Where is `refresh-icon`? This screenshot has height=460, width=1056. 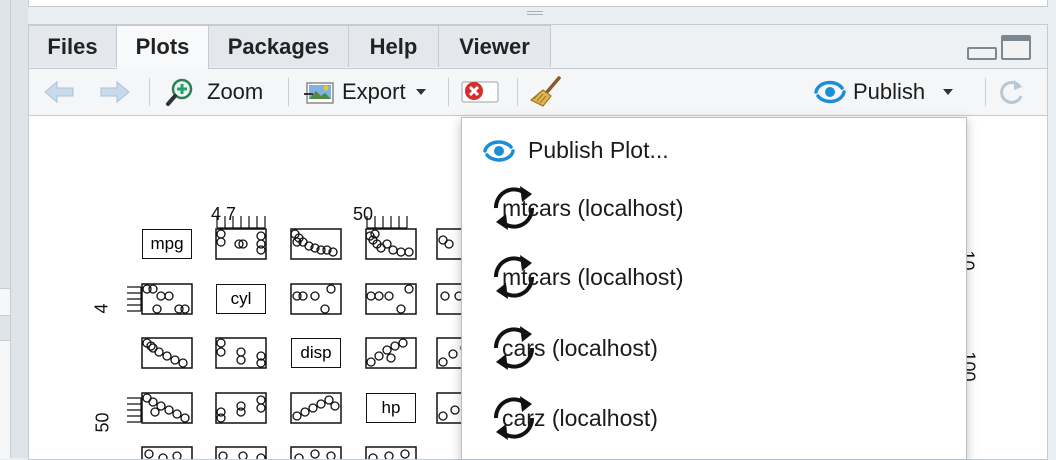
refresh-icon is located at coordinates (1011, 92).